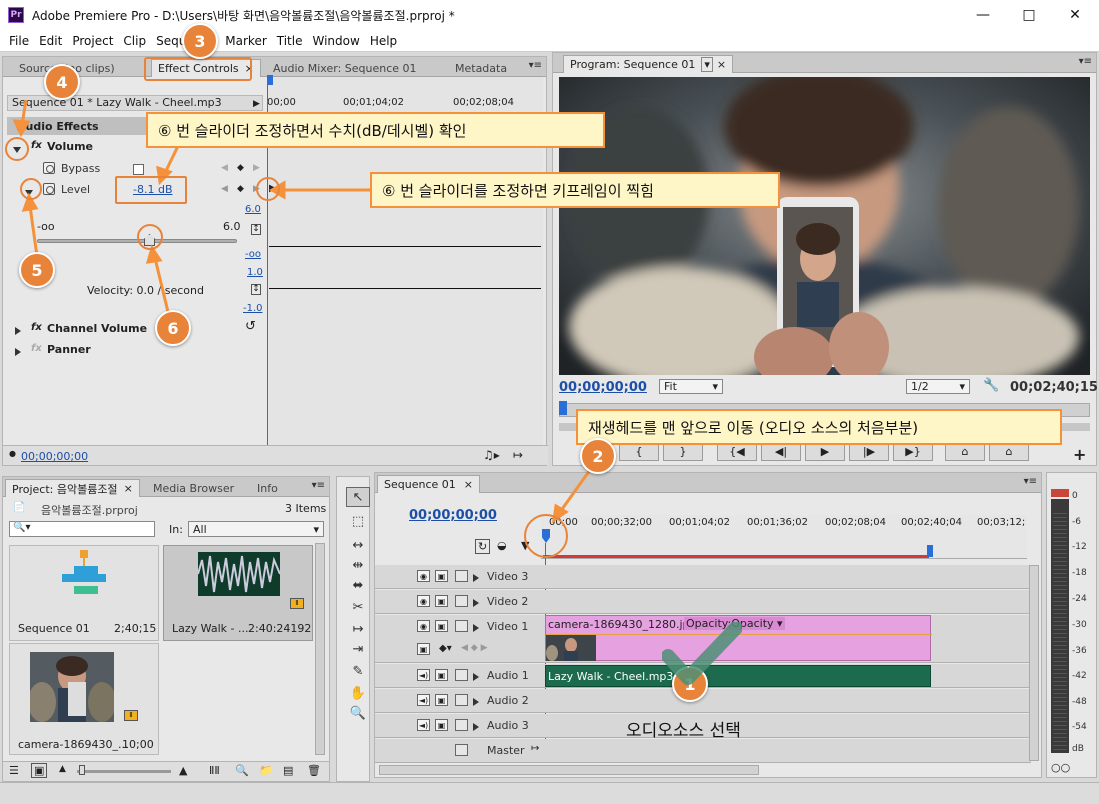  I want to click on effect-controls-tab-highlight, so click(198, 69).